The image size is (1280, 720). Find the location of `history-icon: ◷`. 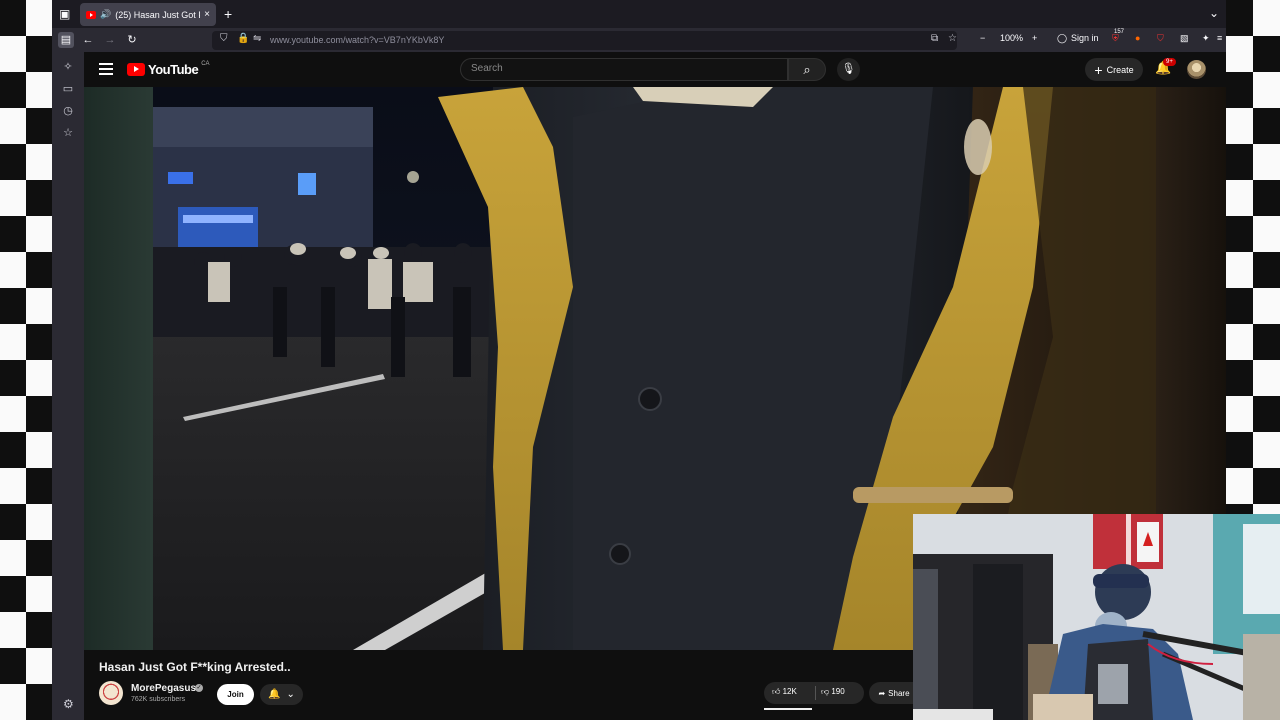

history-icon: ◷ is located at coordinates (68, 111).